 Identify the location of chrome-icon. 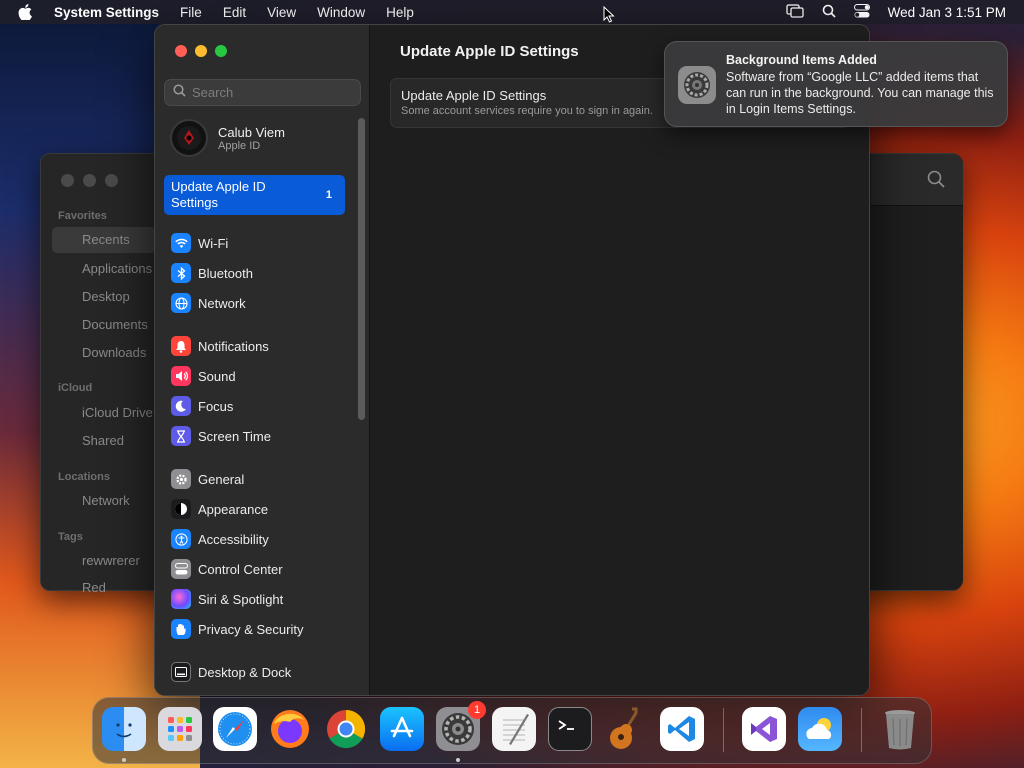
(346, 729).